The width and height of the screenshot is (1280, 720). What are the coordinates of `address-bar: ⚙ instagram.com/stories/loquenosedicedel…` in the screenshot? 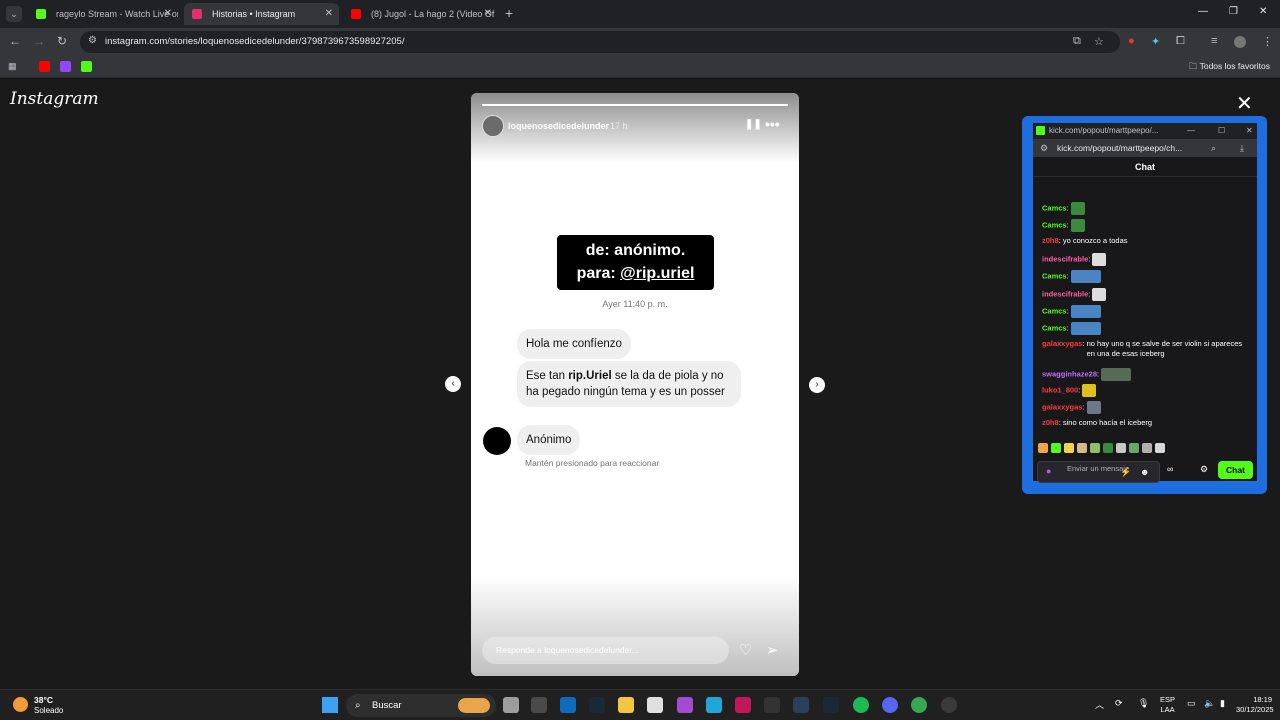 It's located at (600, 42).